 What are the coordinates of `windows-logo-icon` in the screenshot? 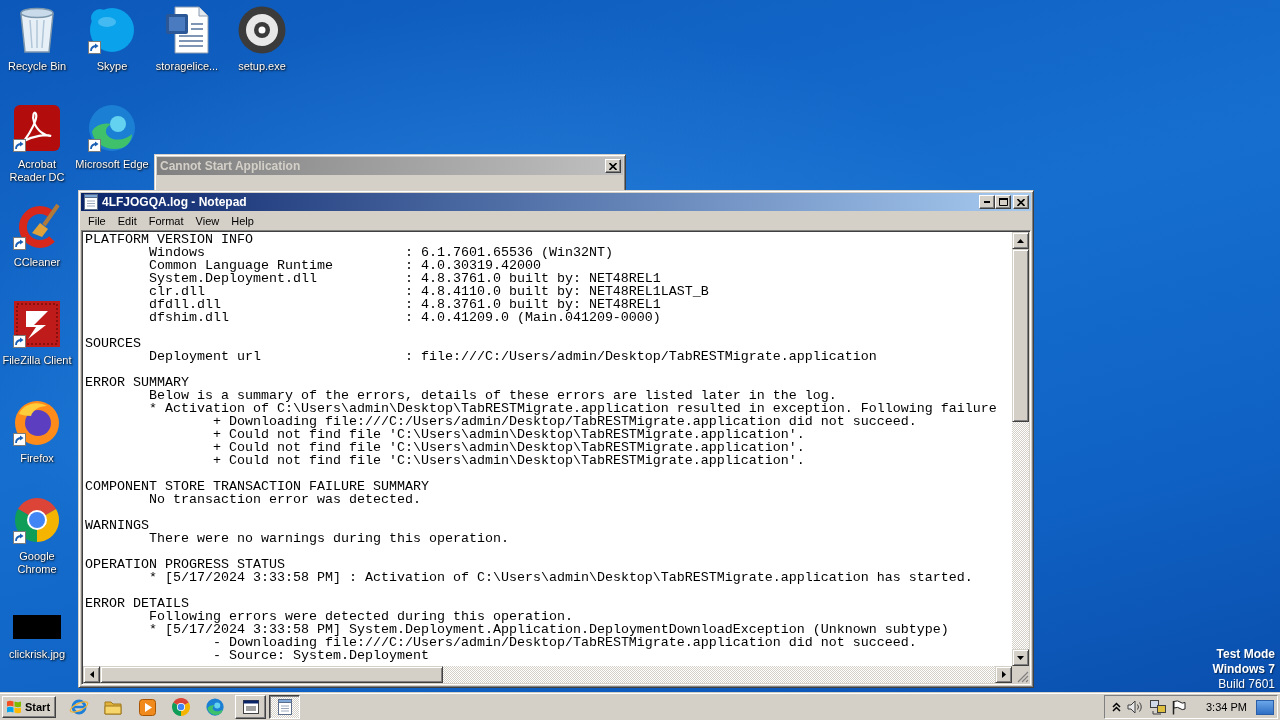 It's located at (14, 707).